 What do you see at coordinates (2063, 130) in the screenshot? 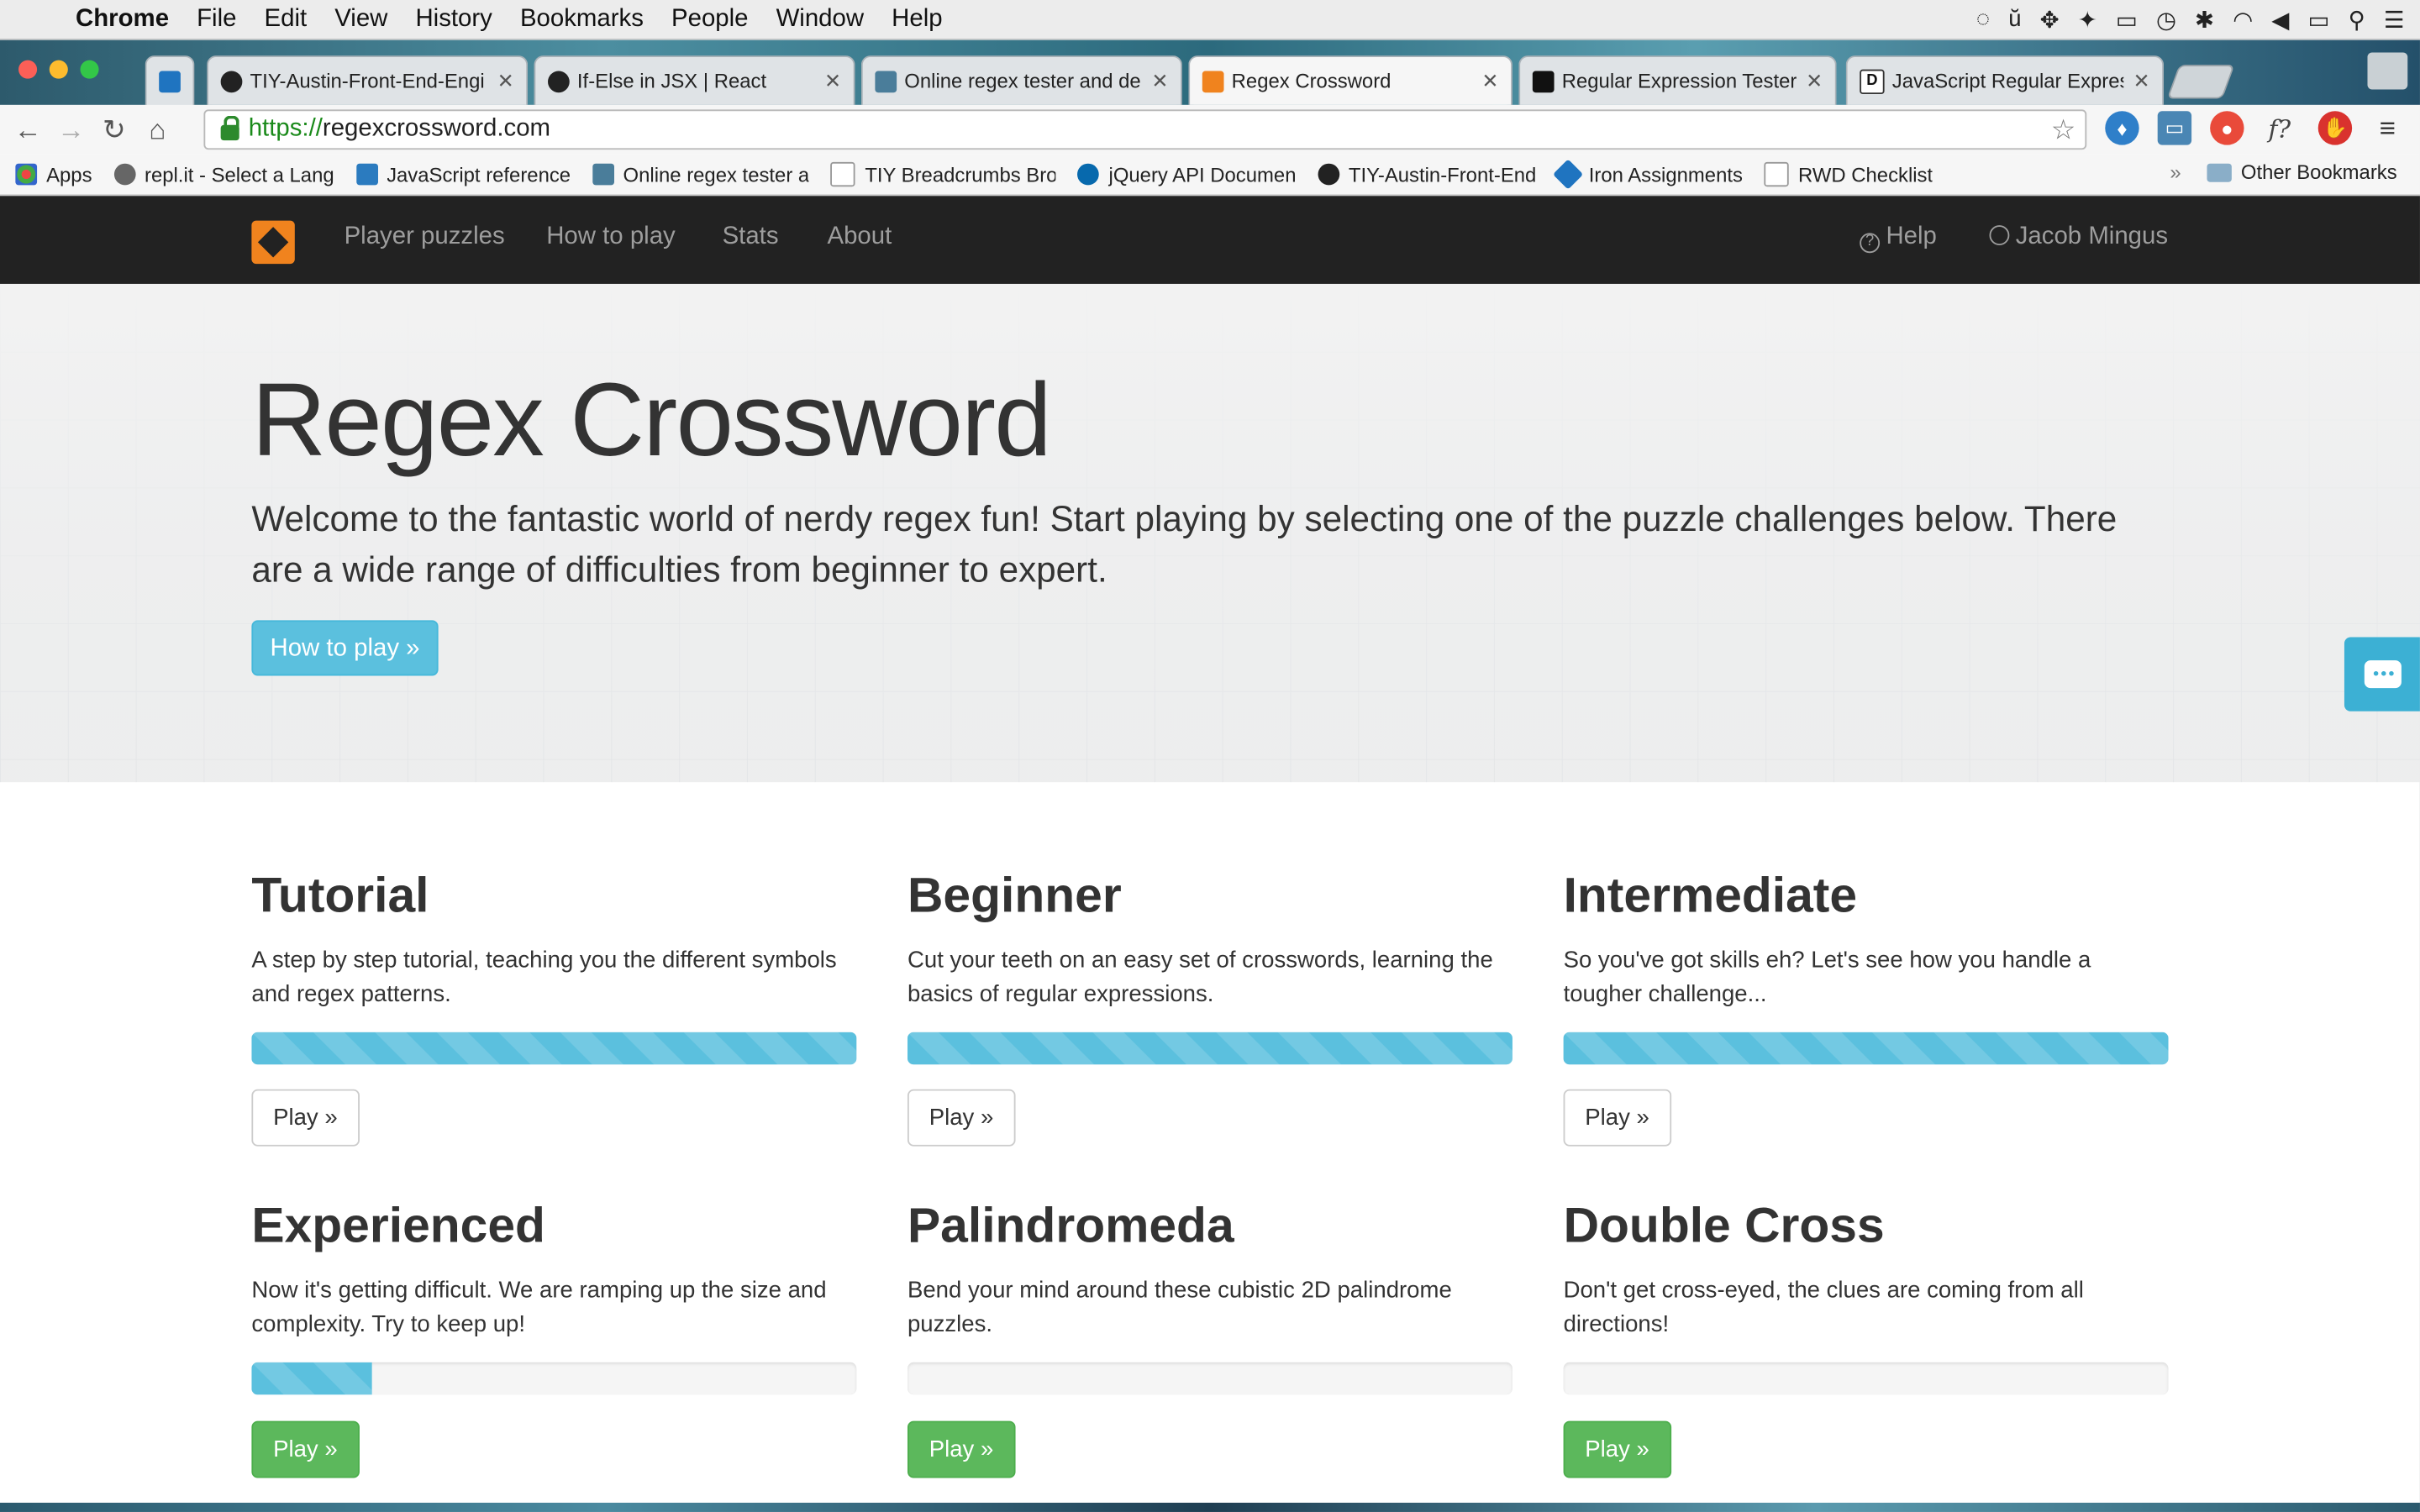
I see `bookmark-star-icon: ☆` at bounding box center [2063, 130].